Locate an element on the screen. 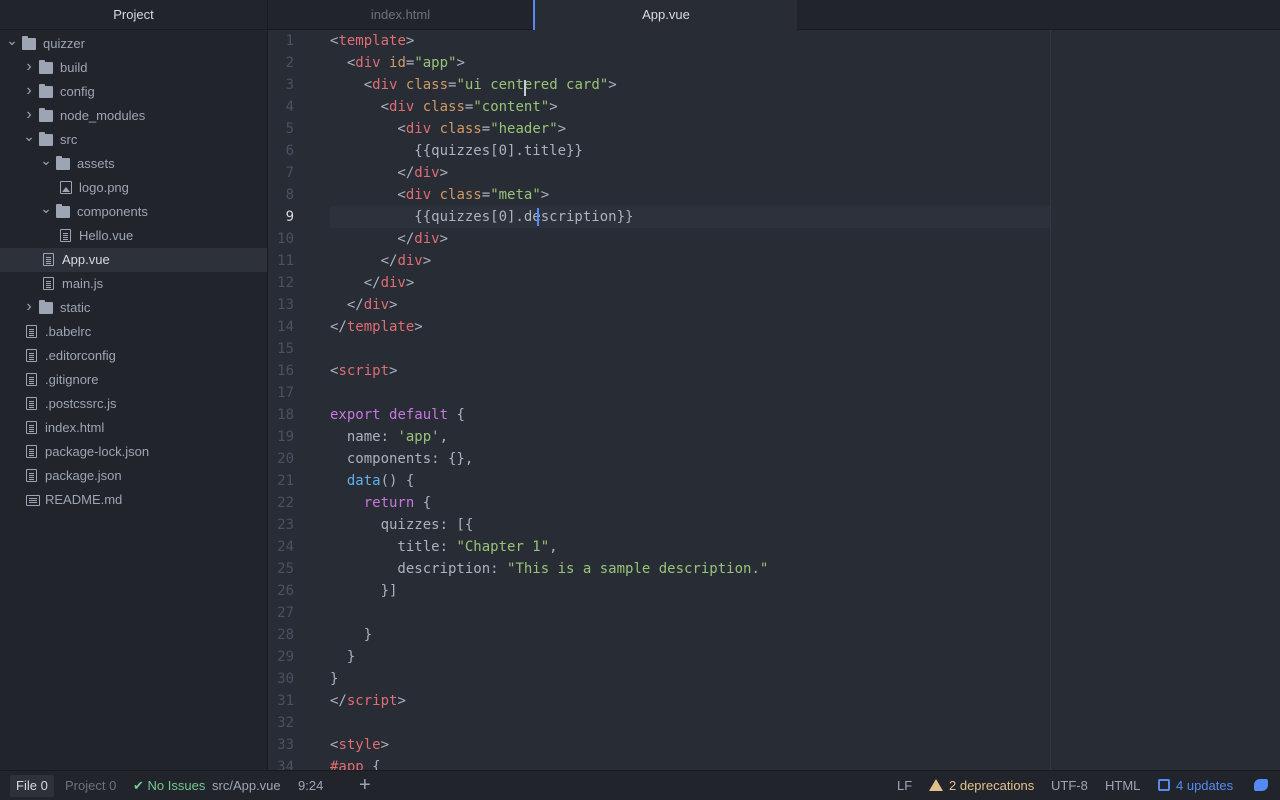  file-icon is located at coordinates (48, 259).